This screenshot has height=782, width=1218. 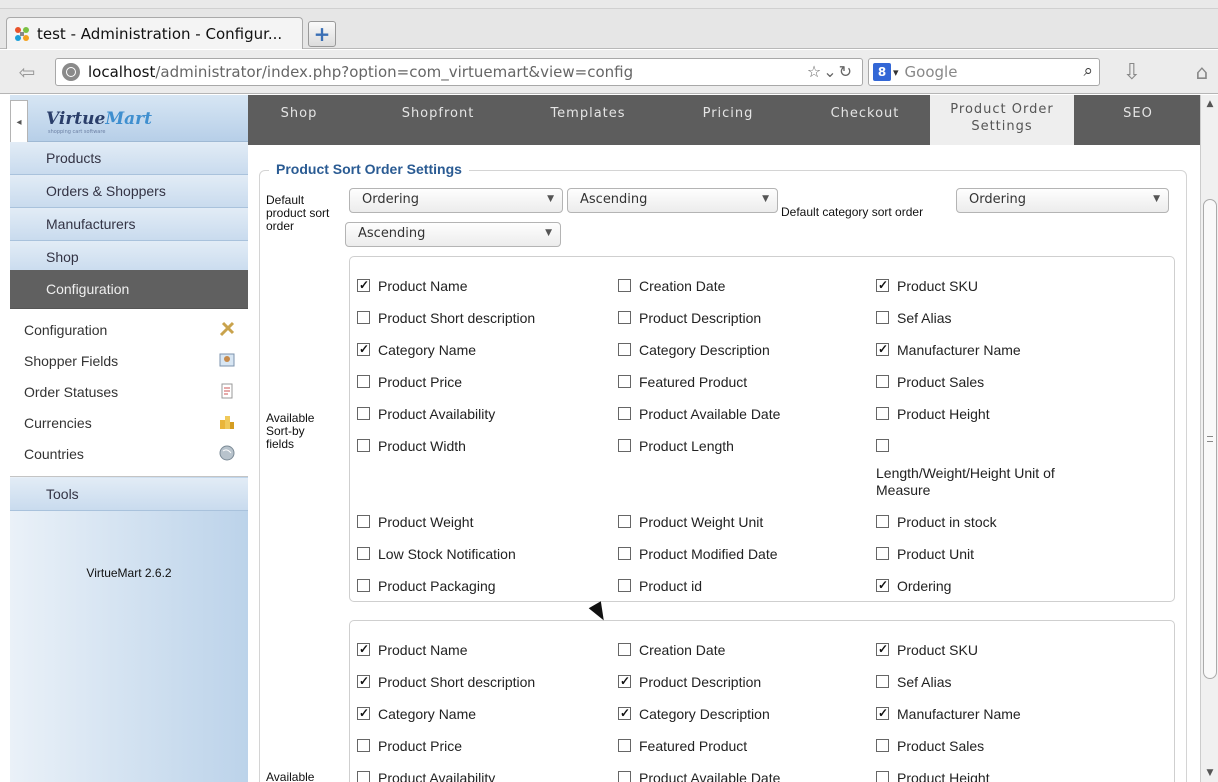 I want to click on sidebar-item-orders-shoppers: Orders & Shoppers, so click(x=129, y=191).